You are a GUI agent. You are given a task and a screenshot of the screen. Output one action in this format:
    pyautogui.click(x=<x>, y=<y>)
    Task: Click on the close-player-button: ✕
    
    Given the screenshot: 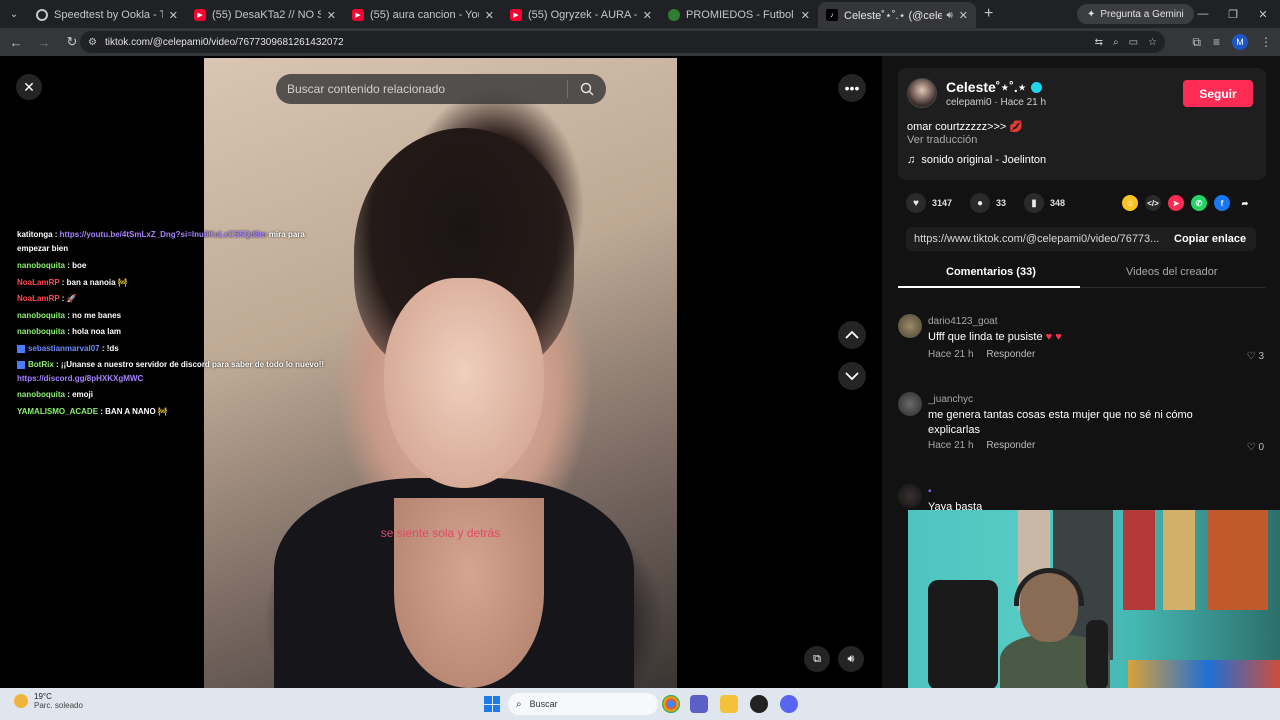 What is the action you would take?
    pyautogui.click(x=29, y=87)
    